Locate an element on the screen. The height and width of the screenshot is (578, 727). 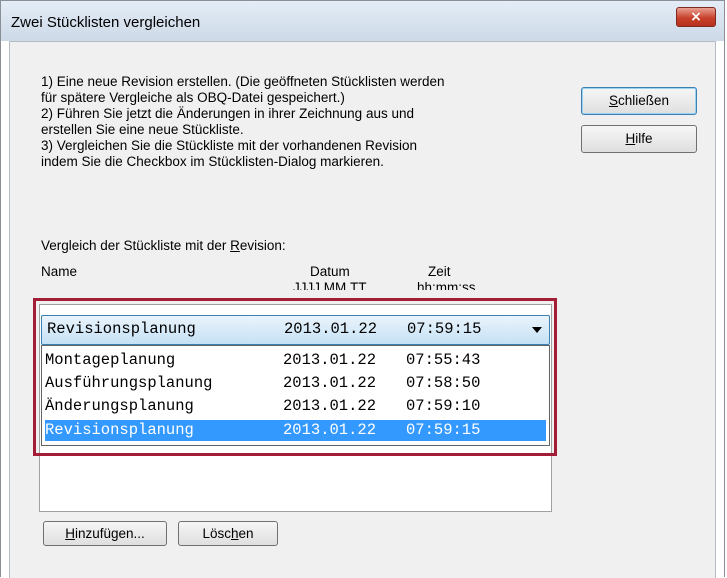
column-header-time: Zeit is located at coordinates (439, 271).